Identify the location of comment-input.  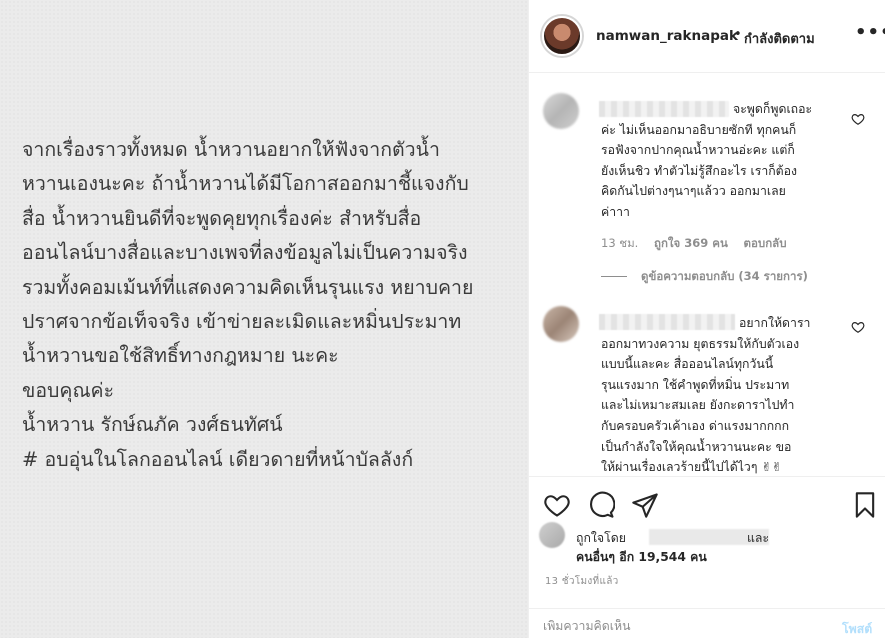
(673, 626).